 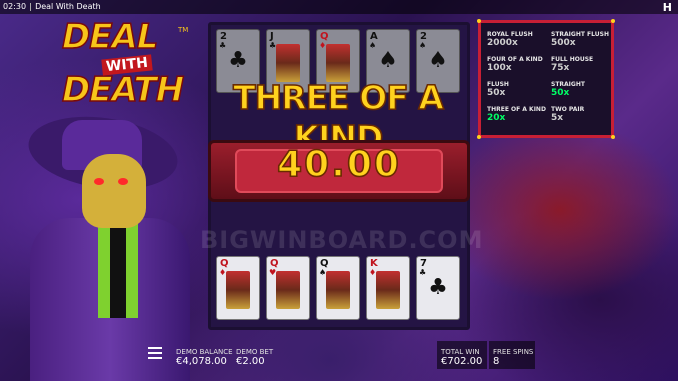 I want to click on paytable-row: THREE OF A KIND 20x, so click(x=516, y=114).